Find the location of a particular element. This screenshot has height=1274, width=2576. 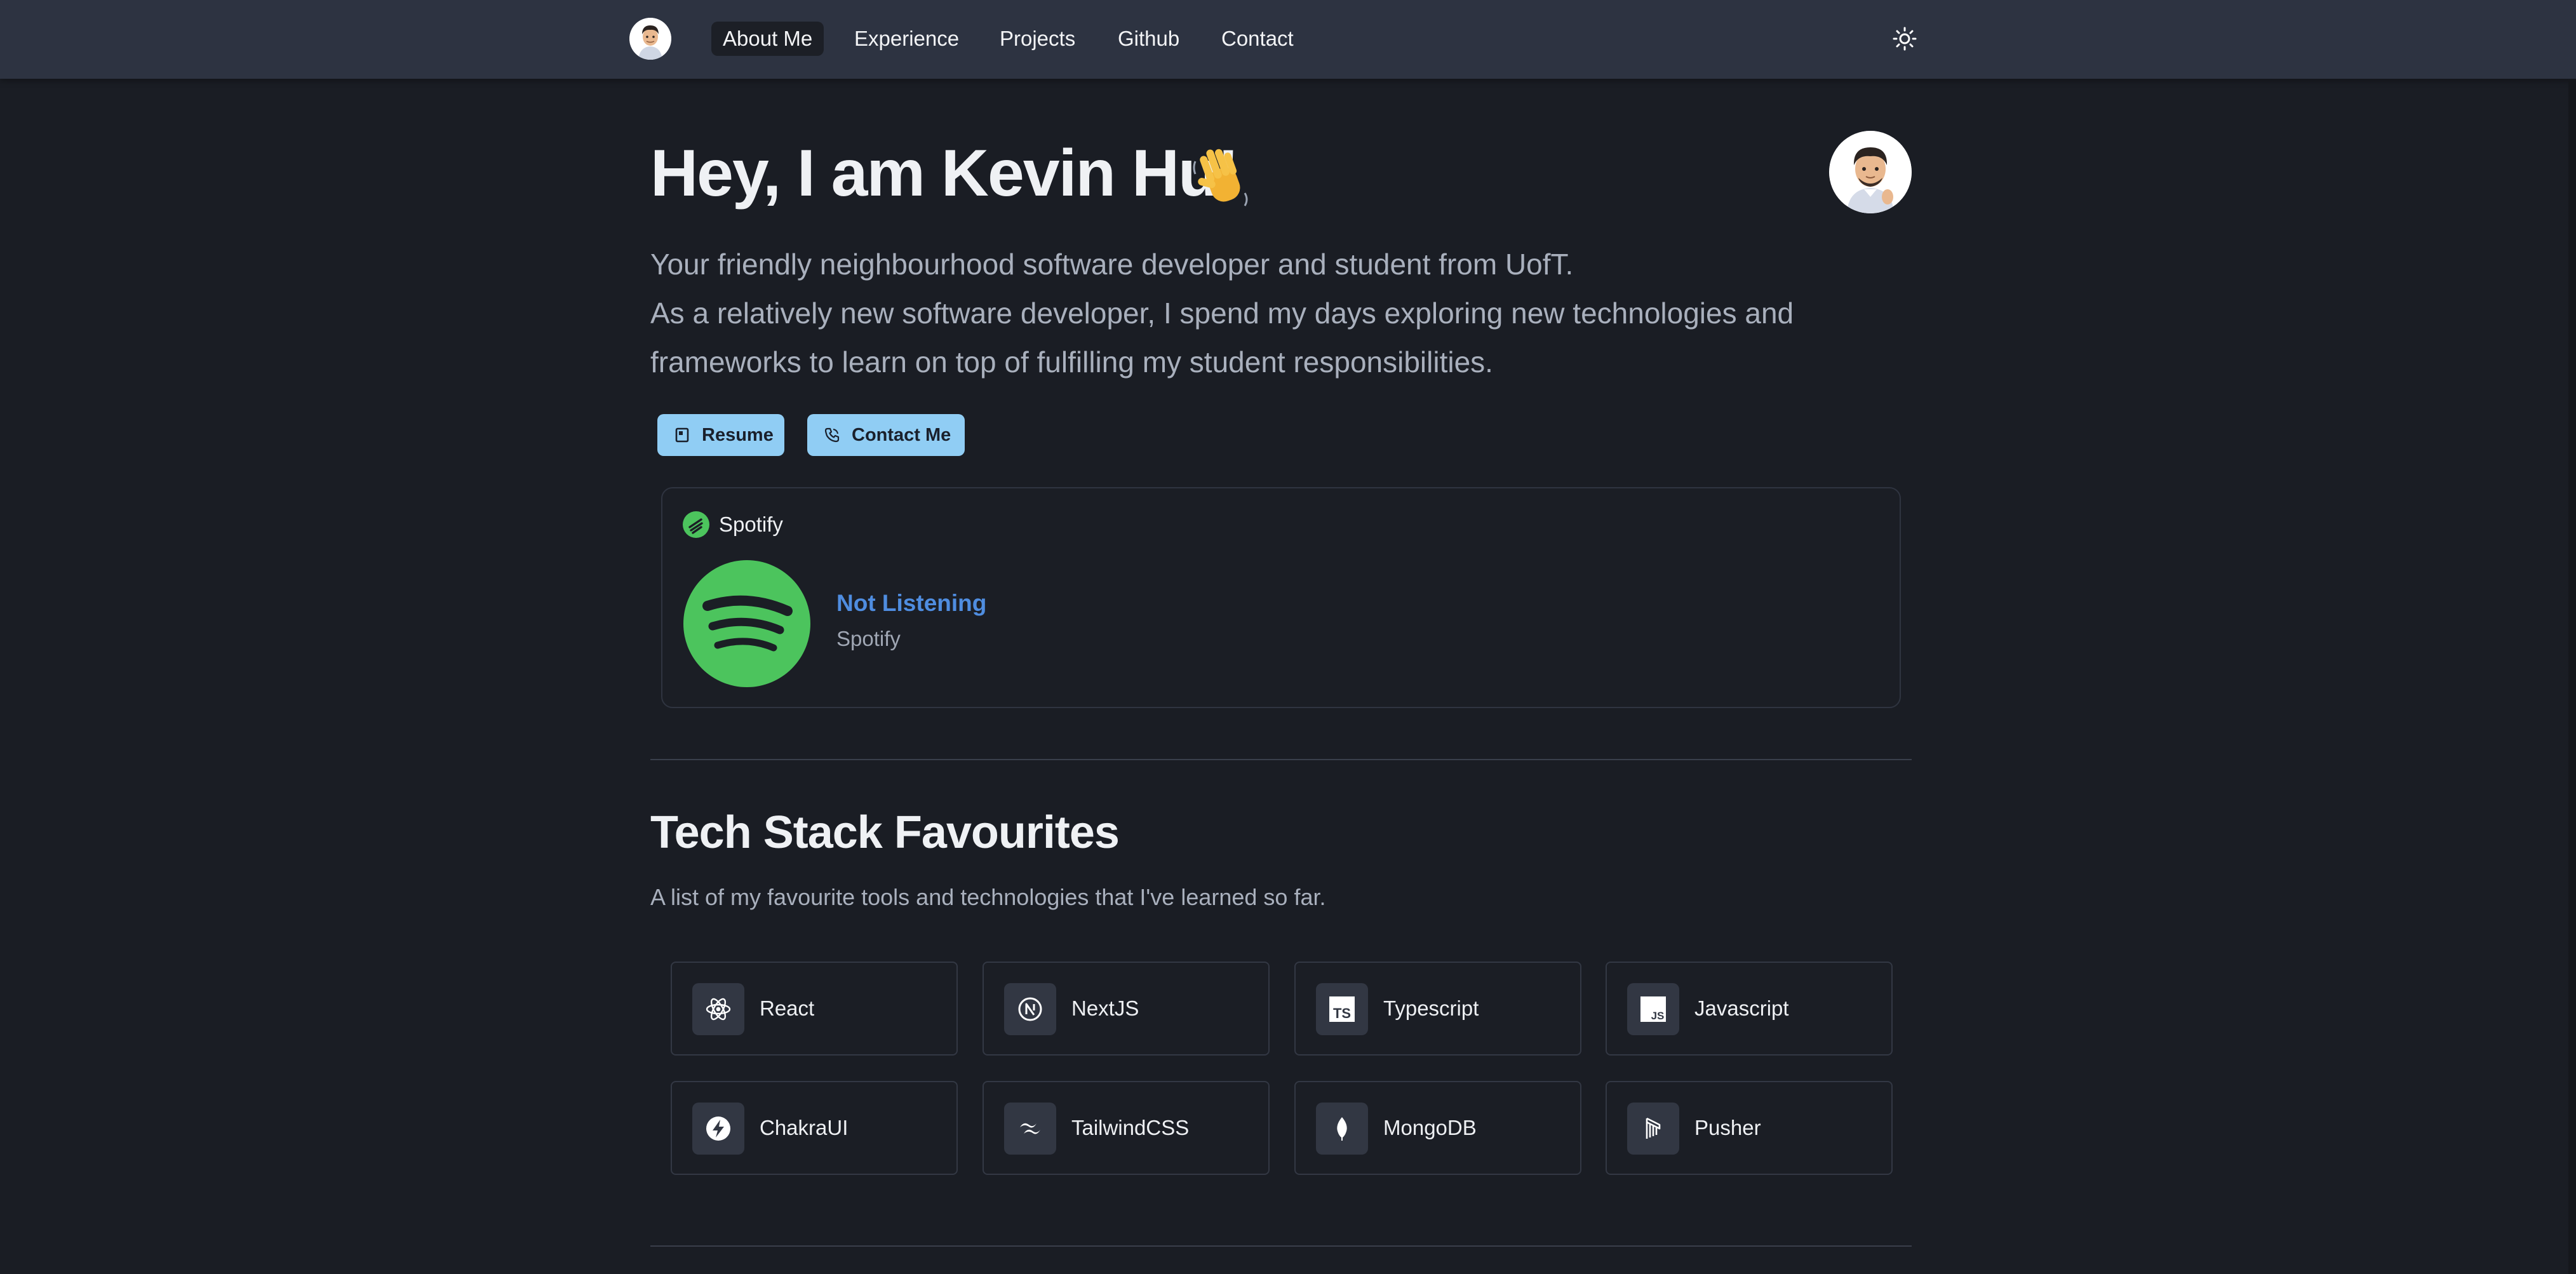

svg-text: TS is located at coordinates (1342, 1013).